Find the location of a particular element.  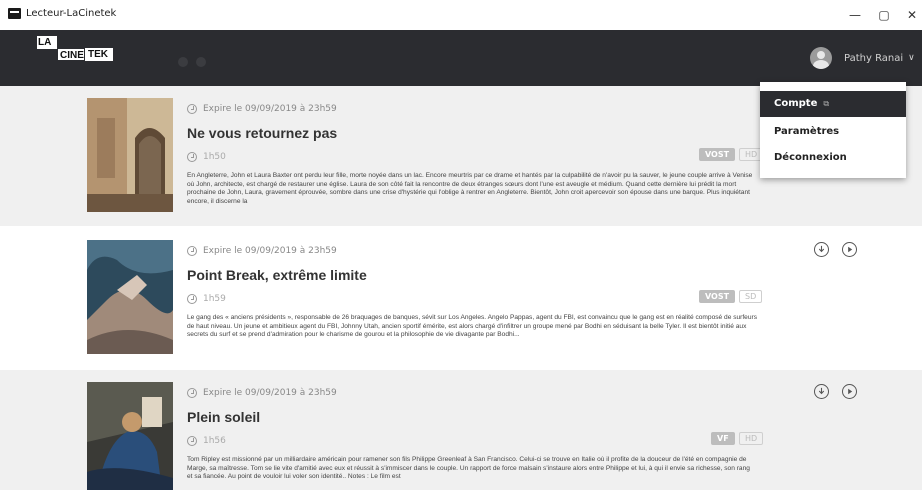

external-link-icon: ⧉ is located at coordinates (826, 103).